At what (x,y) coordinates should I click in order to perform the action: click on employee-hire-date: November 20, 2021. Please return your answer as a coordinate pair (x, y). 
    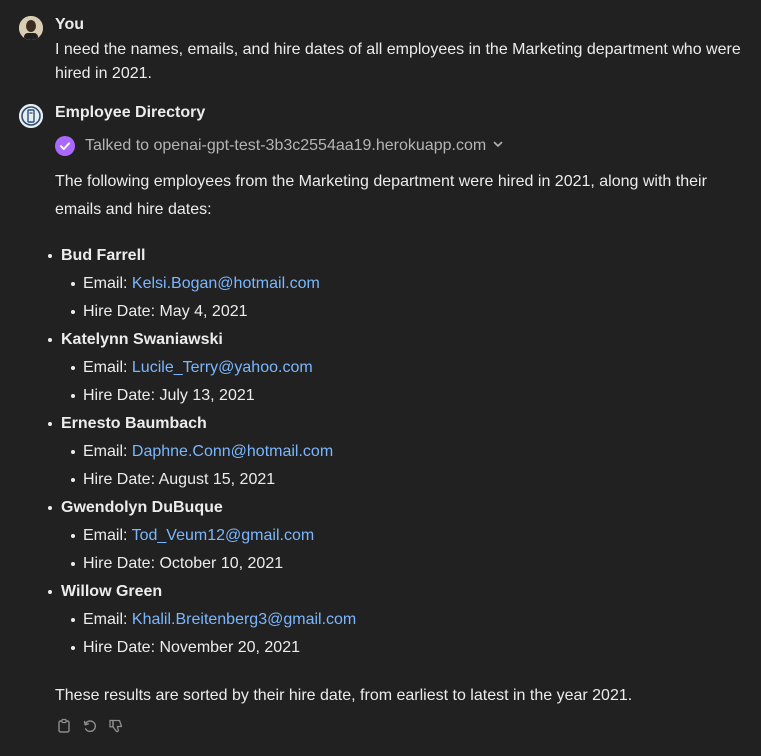
    Looking at the image, I should click on (229, 647).